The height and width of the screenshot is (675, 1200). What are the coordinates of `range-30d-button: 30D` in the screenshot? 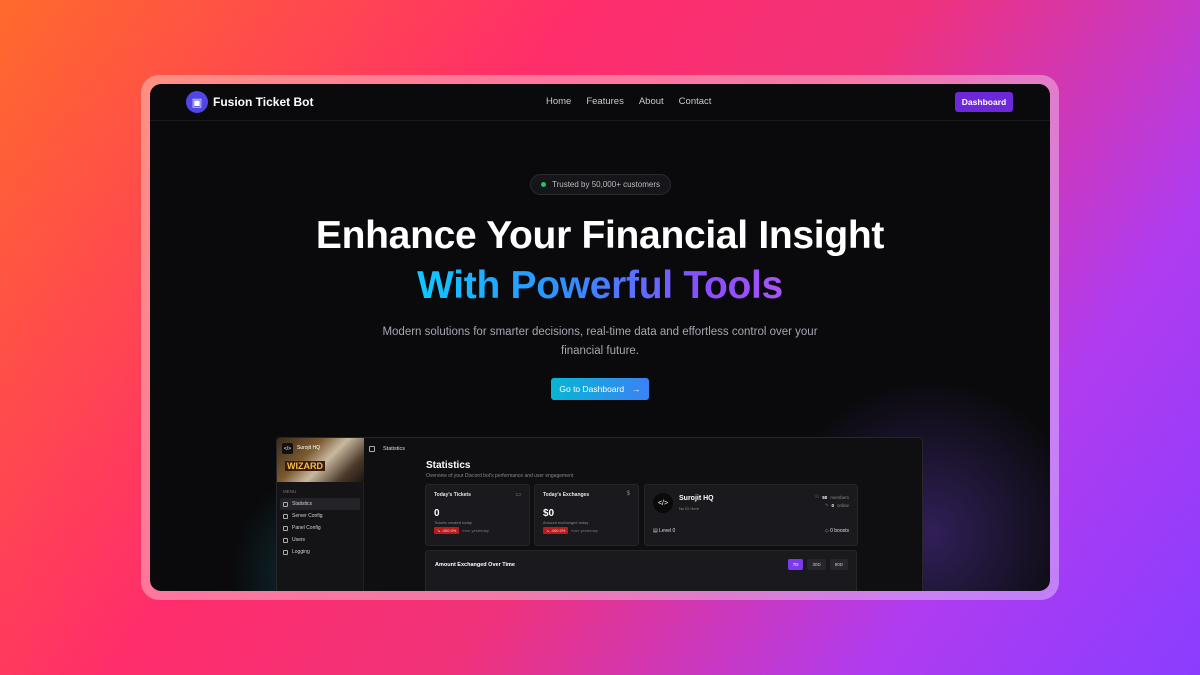 It's located at (816, 564).